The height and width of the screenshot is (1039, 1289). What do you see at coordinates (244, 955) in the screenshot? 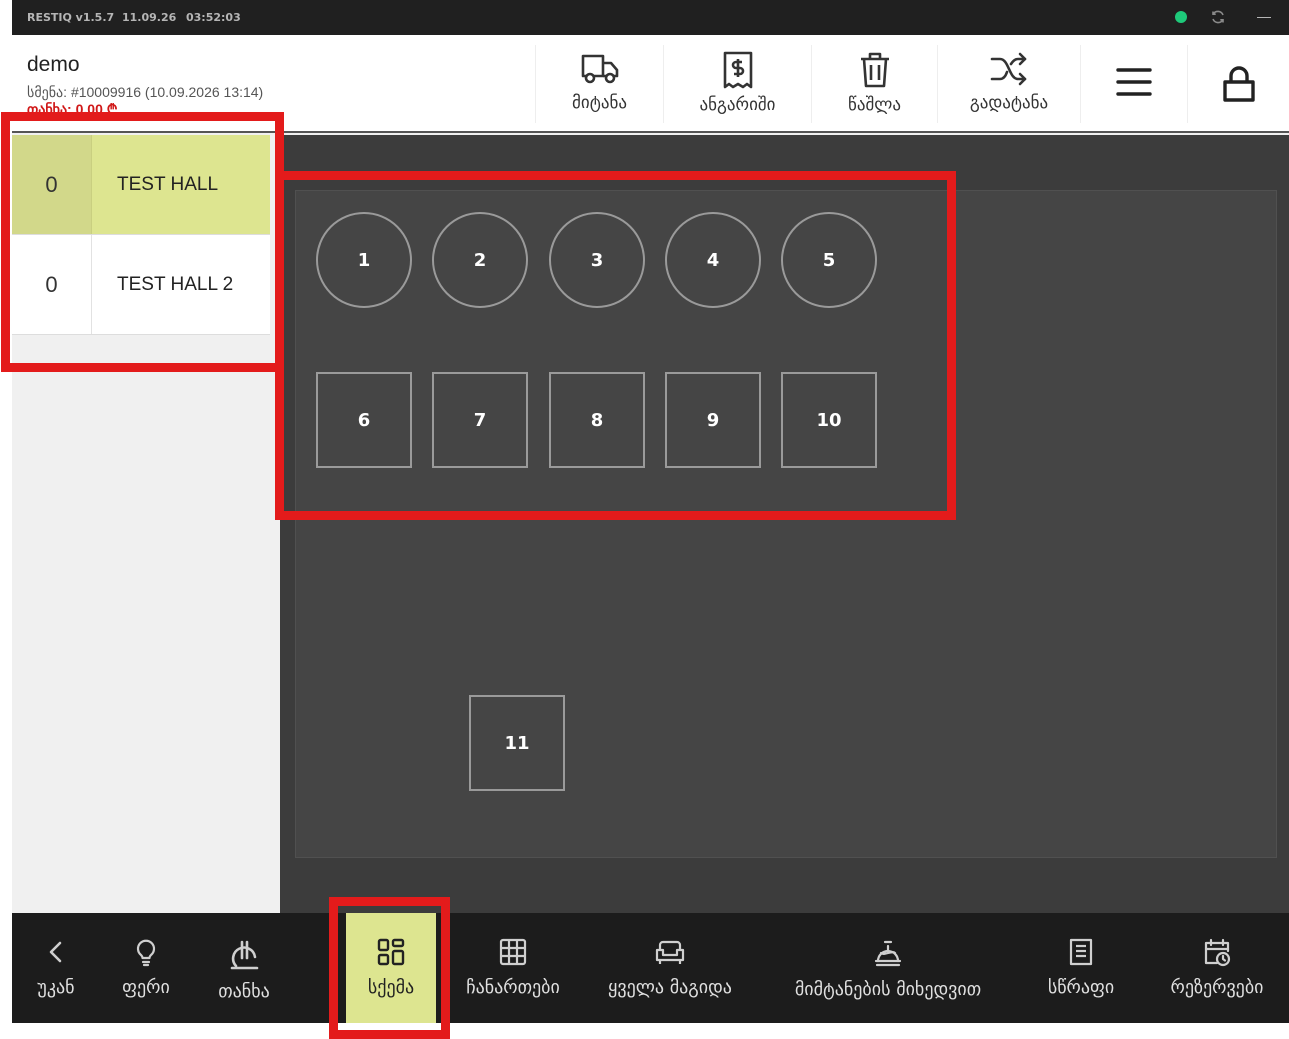
I see `lari-icon` at bounding box center [244, 955].